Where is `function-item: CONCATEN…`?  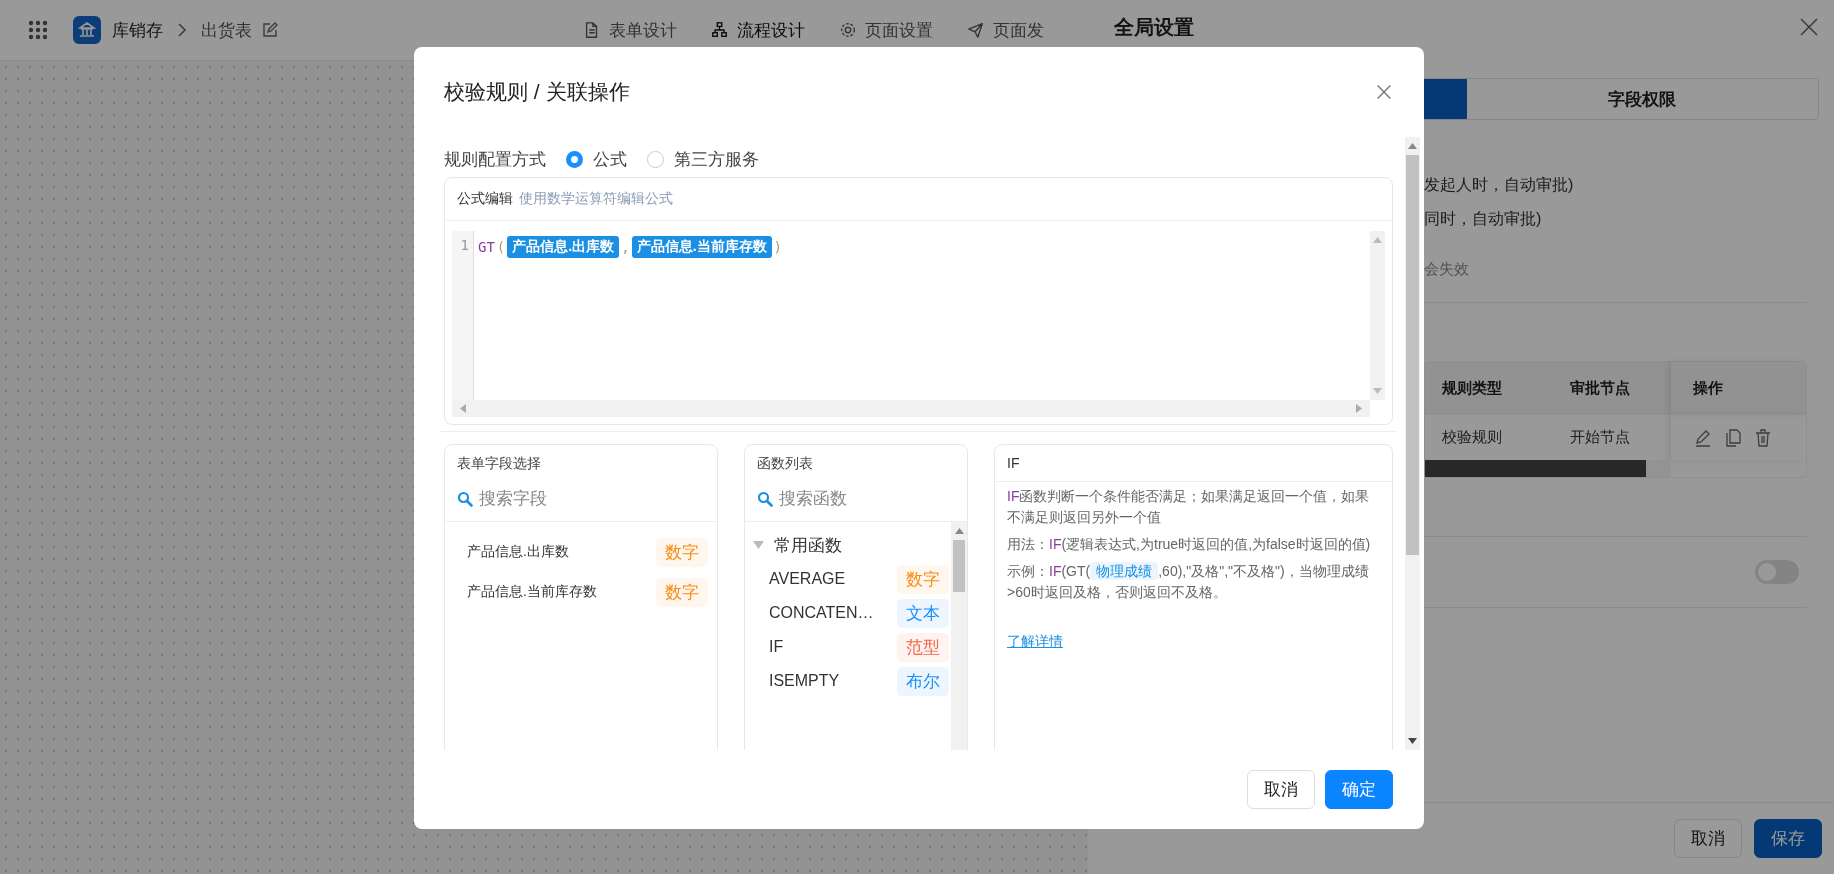
function-item: CONCATEN… is located at coordinates (821, 613).